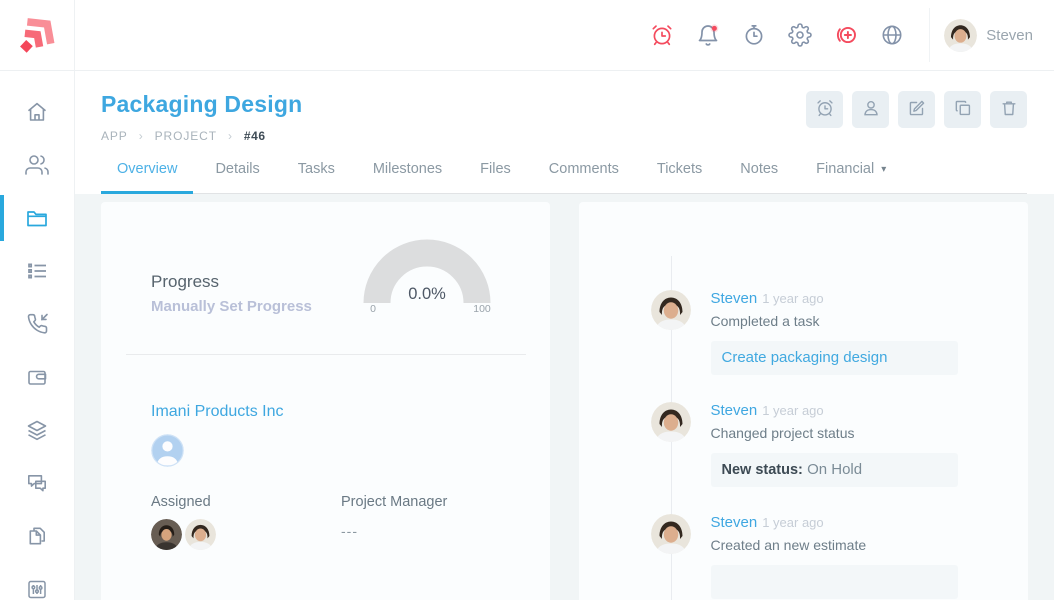 Image resolution: width=1054 pixels, height=600 pixels. I want to click on assigned-label: Assigned, so click(181, 502).